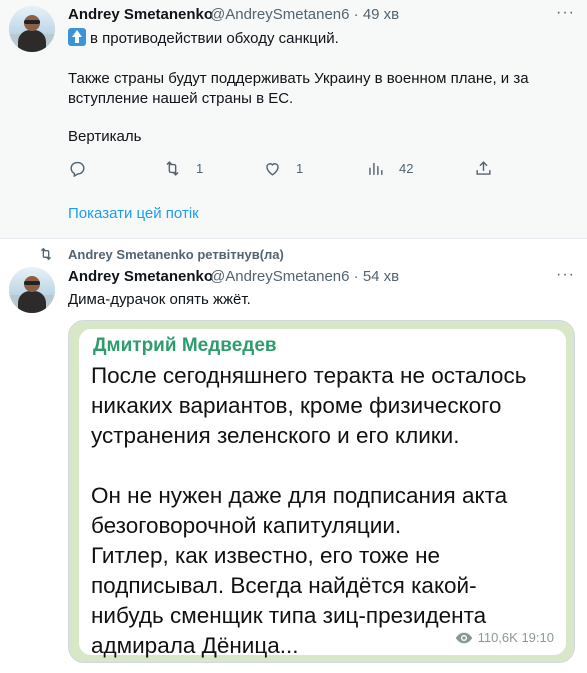  Describe the element at coordinates (105, 136) in the screenshot. I see `tweet-text-line: Вертикаль` at that location.